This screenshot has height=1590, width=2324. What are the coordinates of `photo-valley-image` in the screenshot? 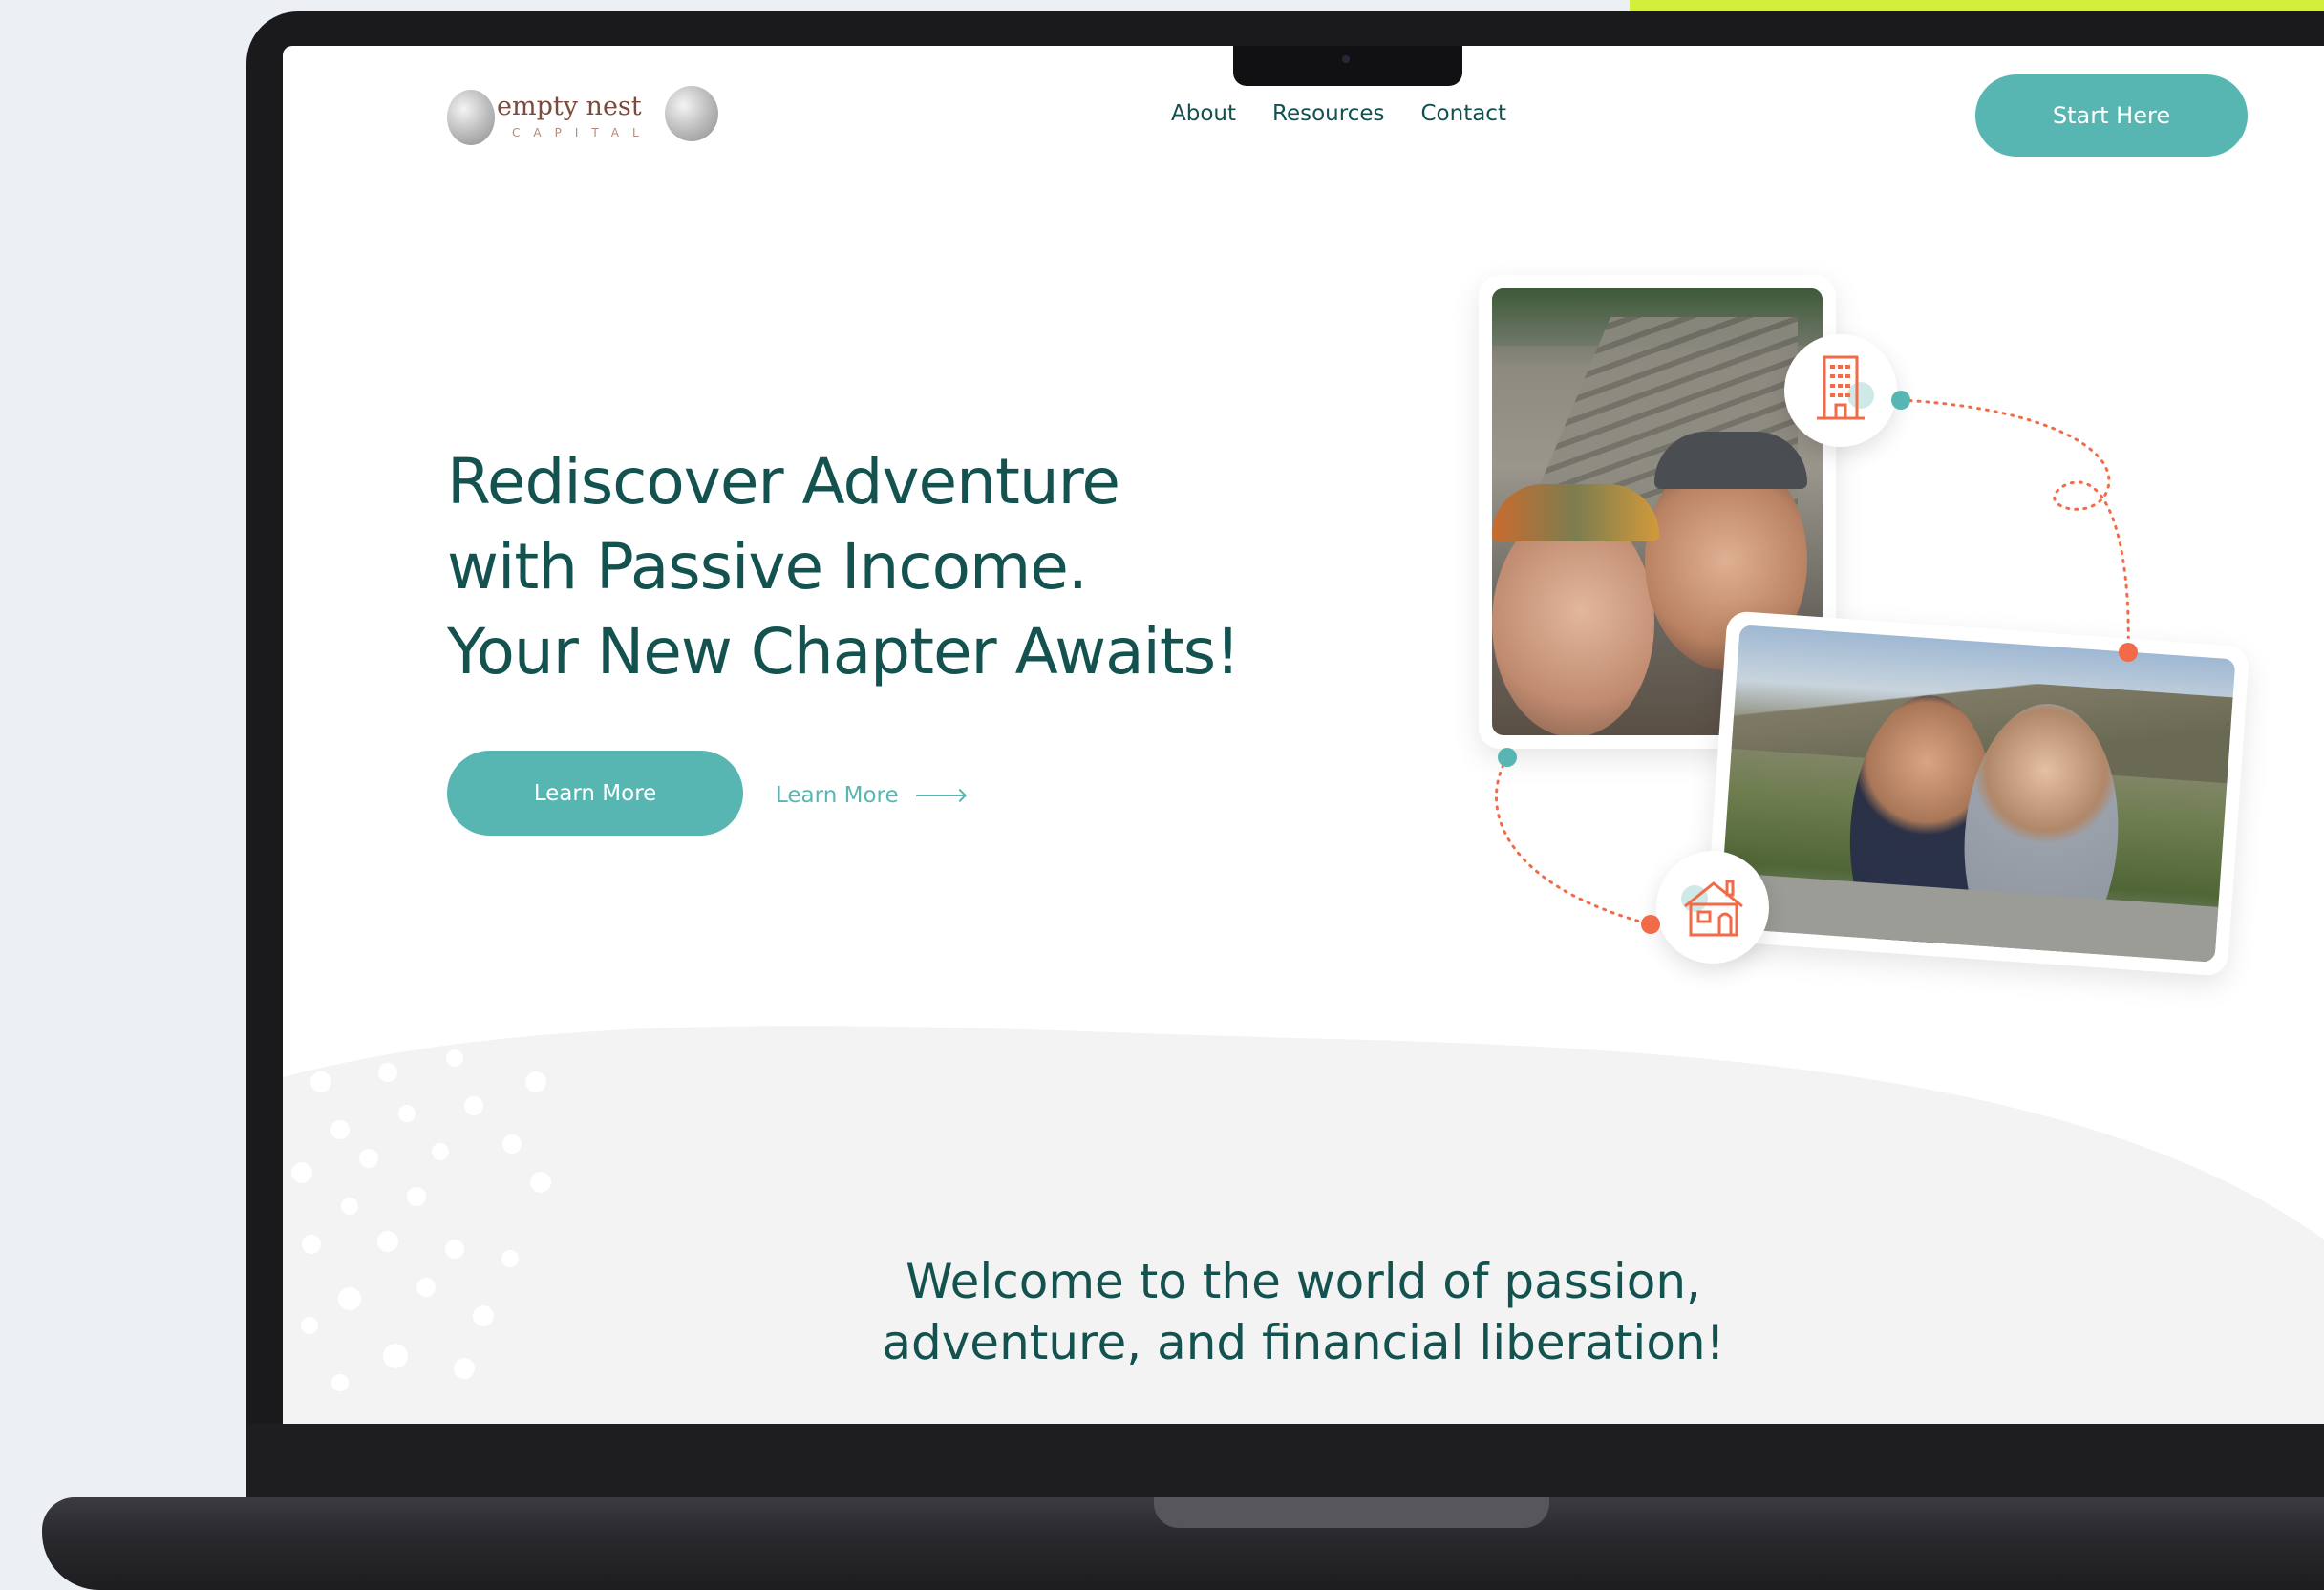 It's located at (1977, 794).